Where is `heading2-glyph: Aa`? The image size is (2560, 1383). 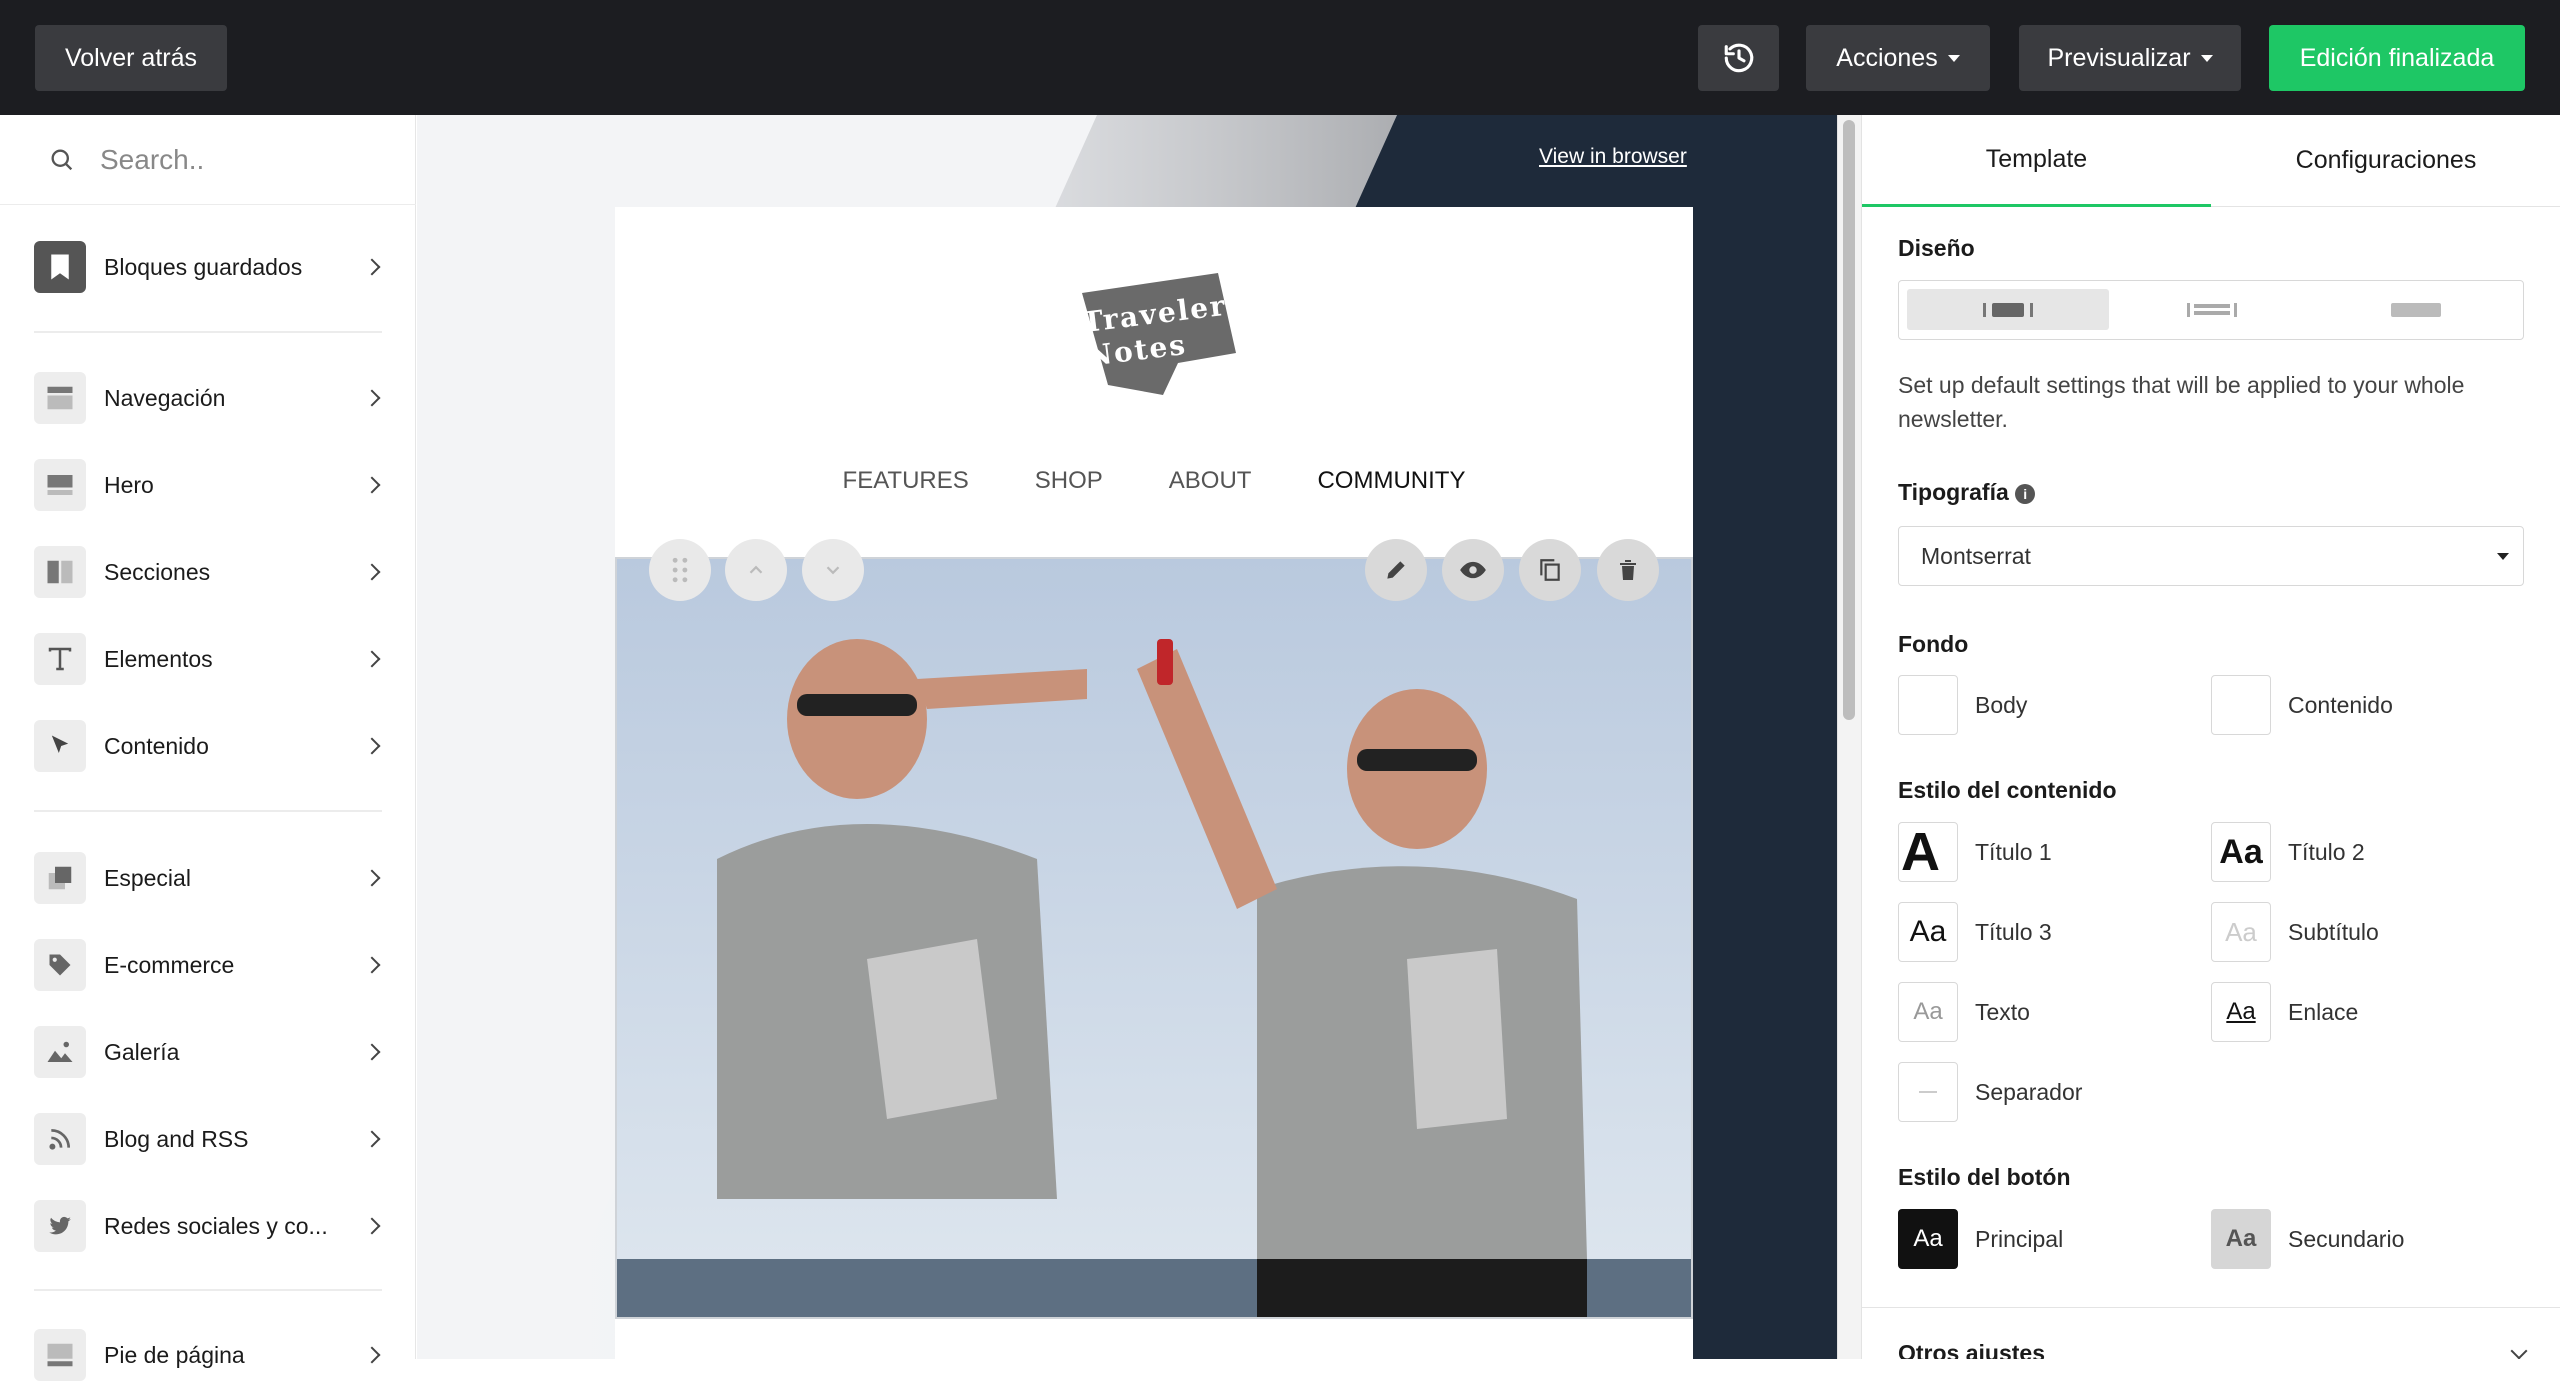
heading2-glyph: Aa is located at coordinates (2241, 851).